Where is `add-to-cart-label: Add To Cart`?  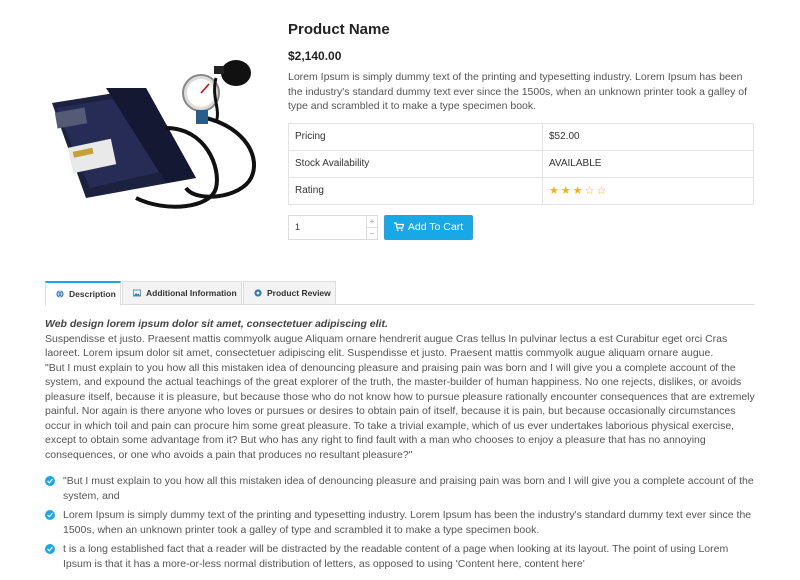
add-to-cart-label: Add To Cart is located at coordinates (435, 227).